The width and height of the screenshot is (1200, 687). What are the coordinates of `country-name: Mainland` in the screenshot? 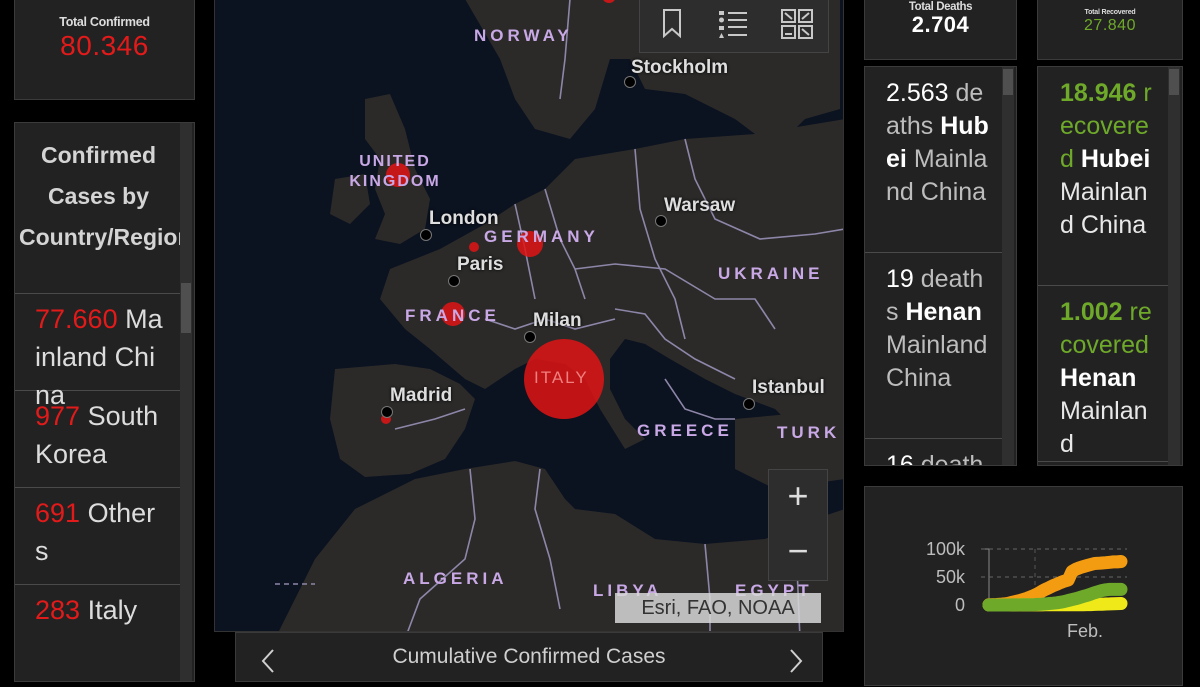 It's located at (1104, 427).